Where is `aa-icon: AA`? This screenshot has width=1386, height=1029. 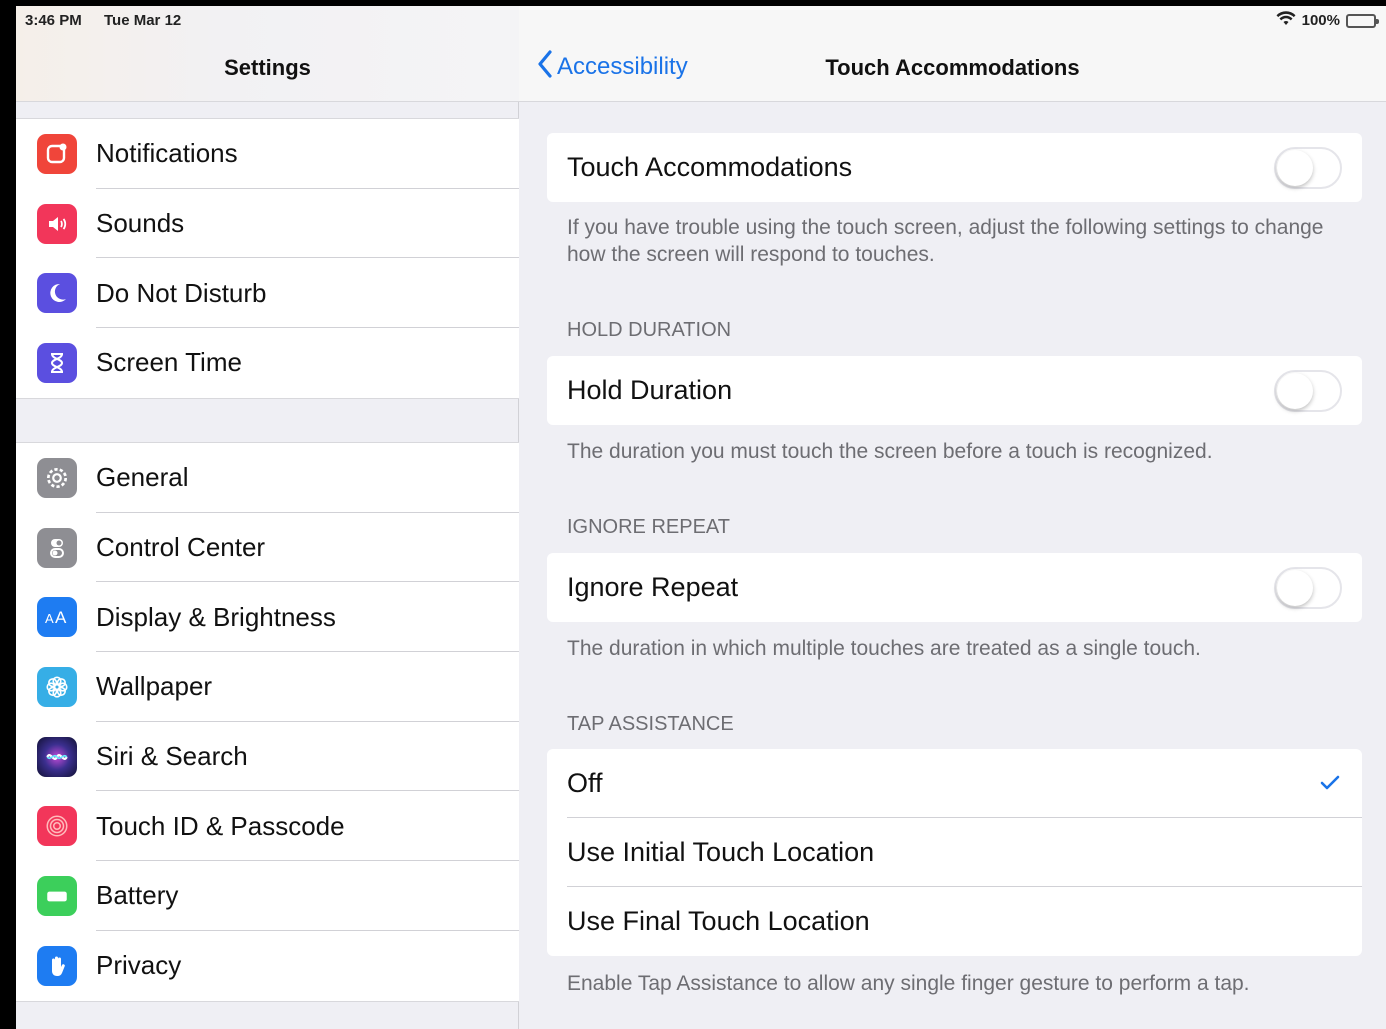 aa-icon: AA is located at coordinates (57, 617).